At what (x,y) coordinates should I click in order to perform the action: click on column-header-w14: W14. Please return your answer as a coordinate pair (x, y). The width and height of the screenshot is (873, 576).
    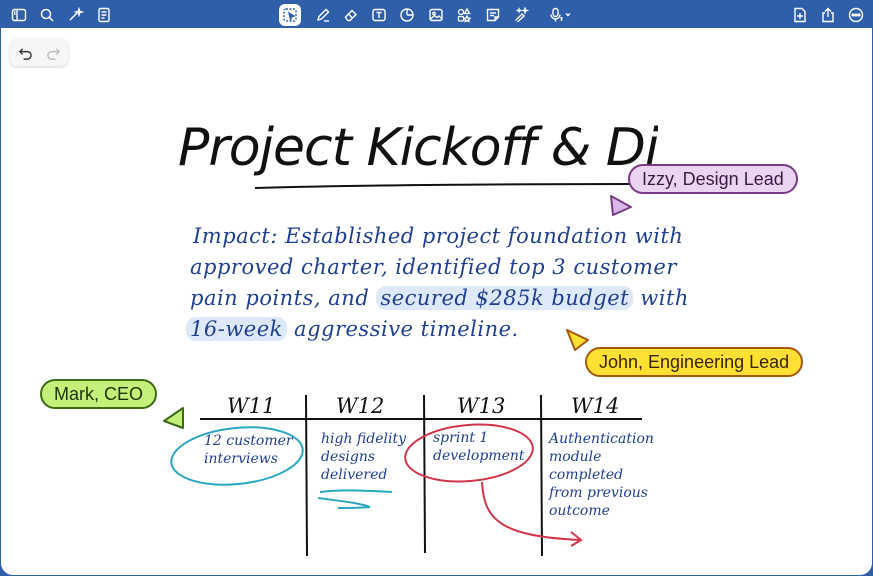
    Looking at the image, I should click on (595, 406).